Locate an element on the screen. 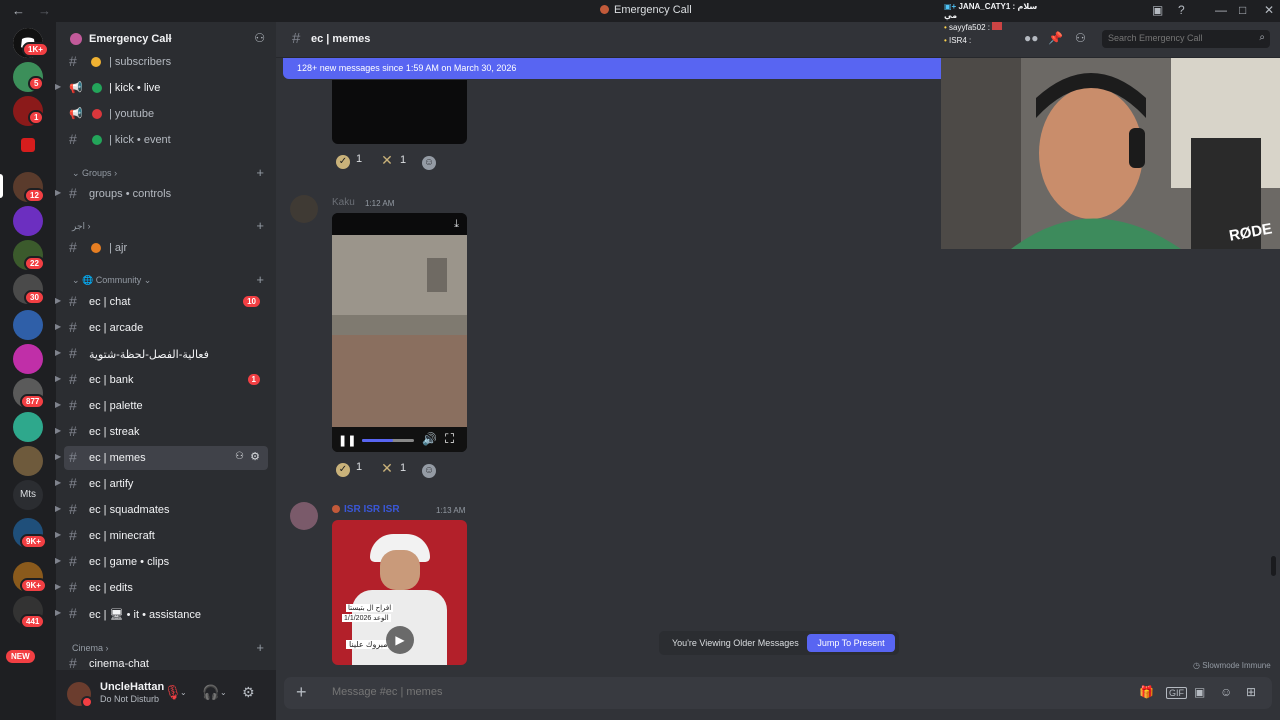  channel-ec-it-assistance: ▶ # ec | 🖥 • it • assistance is located at coordinates (161, 614).